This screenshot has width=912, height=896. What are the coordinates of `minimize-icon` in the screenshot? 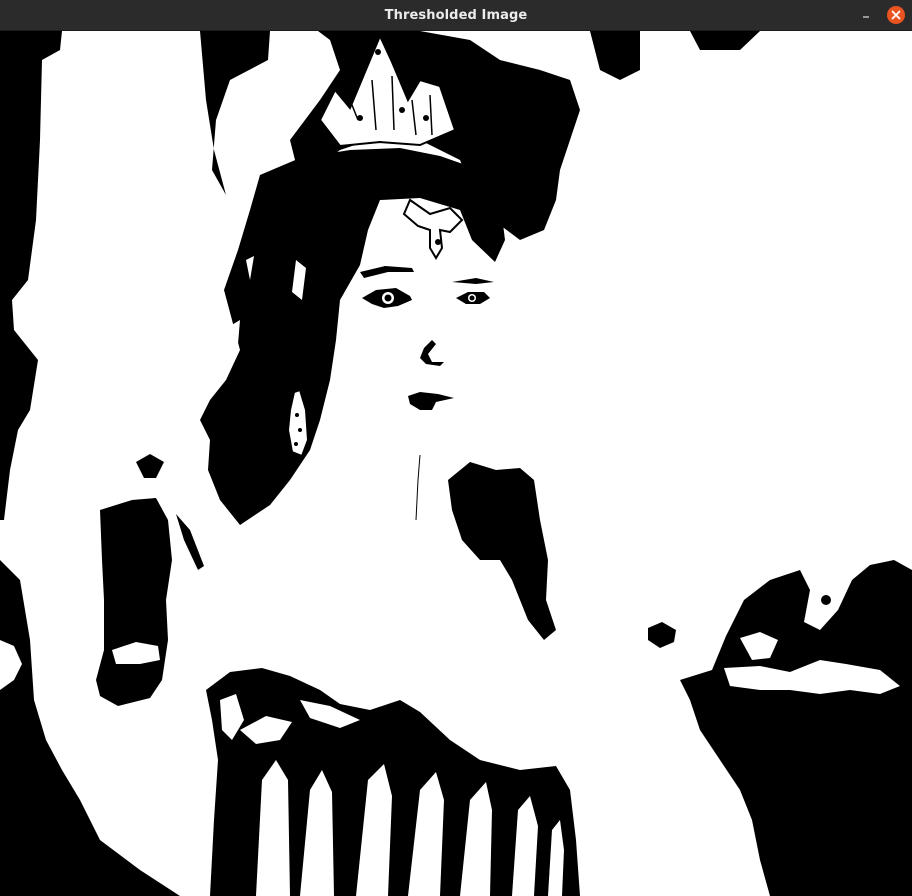 It's located at (866, 16).